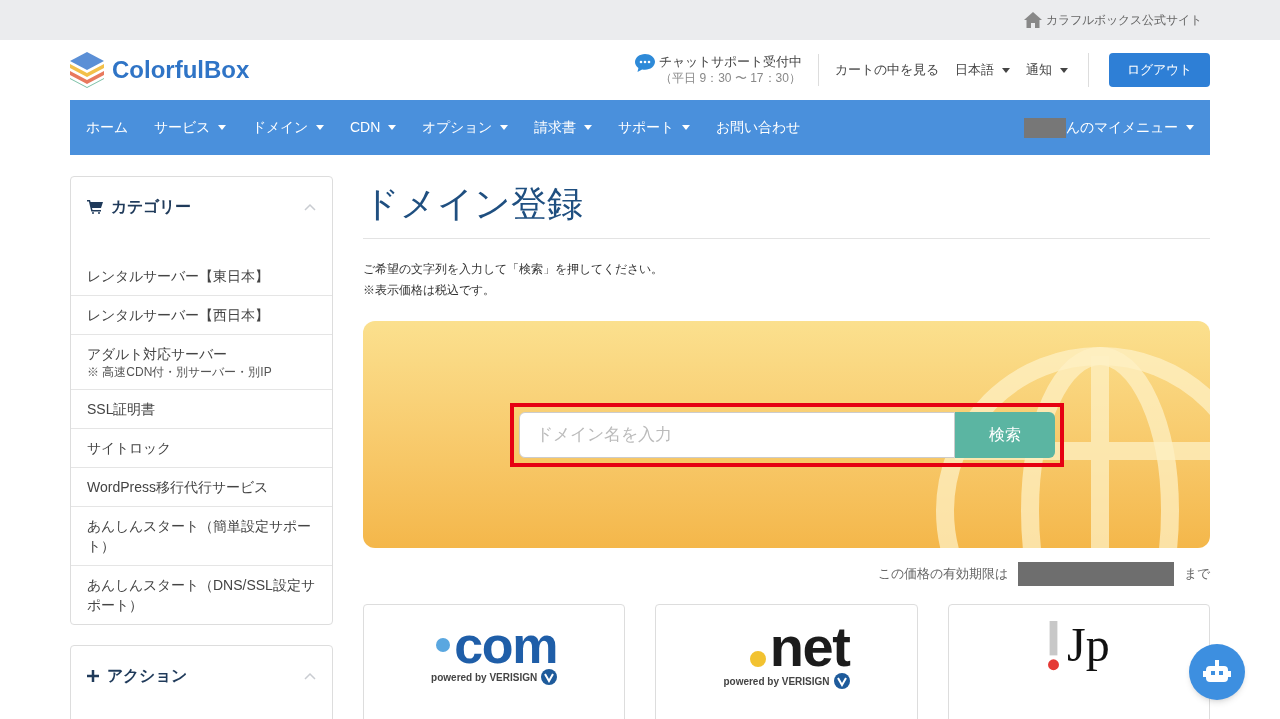 This screenshot has height=719, width=1280. I want to click on official-site-link: カラフルボックス公式サイト, so click(1113, 20).